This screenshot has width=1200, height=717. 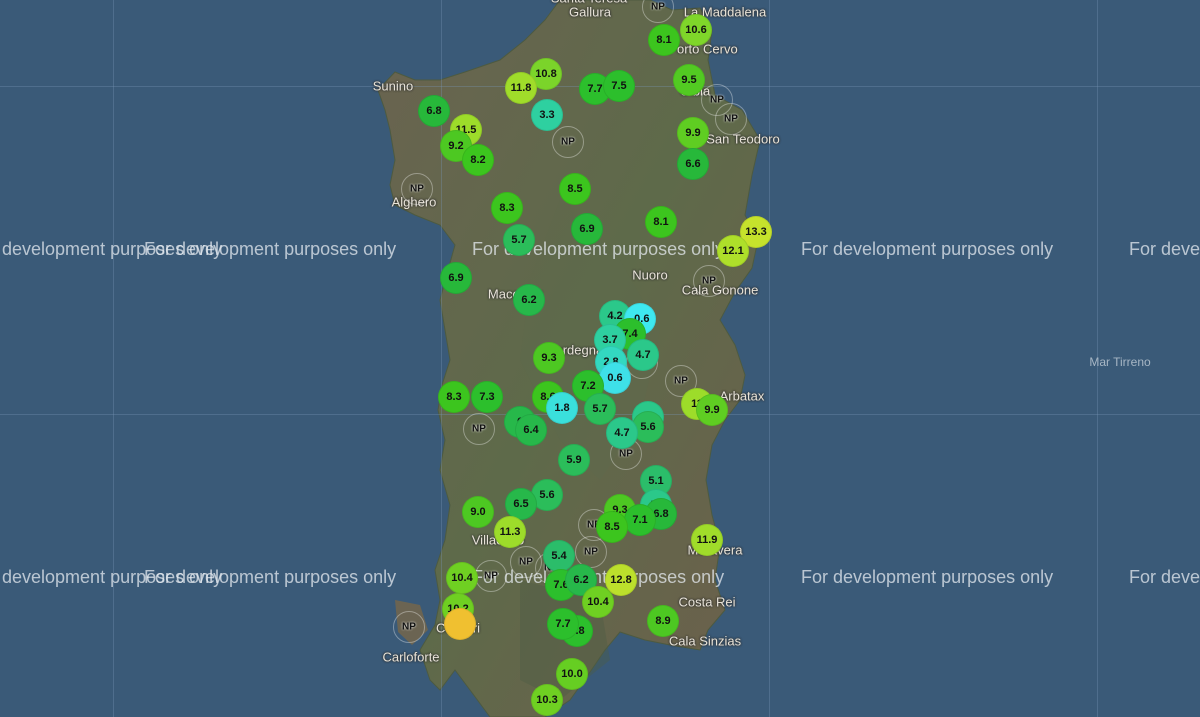 I want to click on station-value: 9.5, so click(x=689, y=80).